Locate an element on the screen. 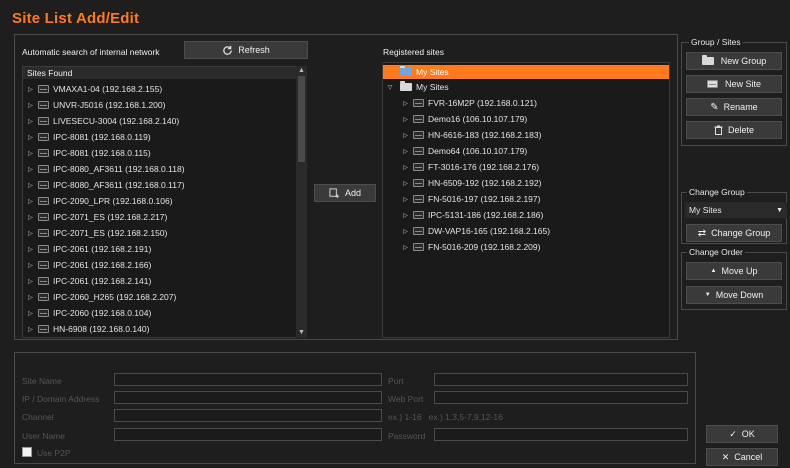 The image size is (790, 468). swap-icon: ⇄ is located at coordinates (702, 233).